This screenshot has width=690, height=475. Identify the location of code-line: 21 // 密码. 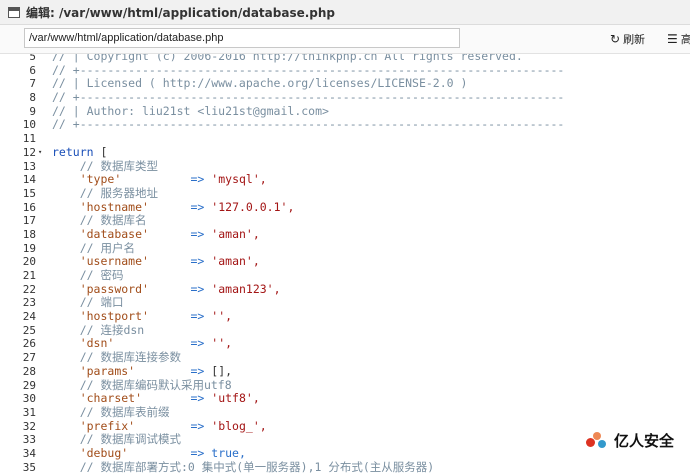
(345, 275).